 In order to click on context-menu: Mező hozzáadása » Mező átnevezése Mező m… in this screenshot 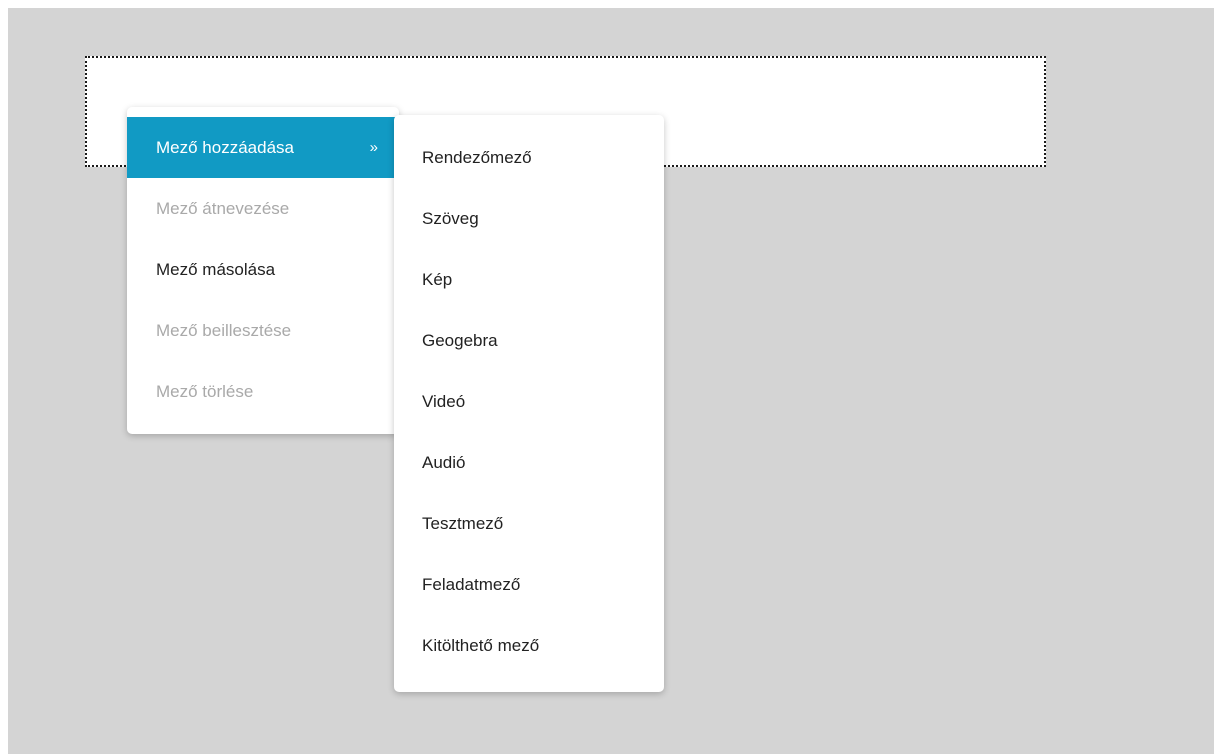, I will do `click(263, 270)`.